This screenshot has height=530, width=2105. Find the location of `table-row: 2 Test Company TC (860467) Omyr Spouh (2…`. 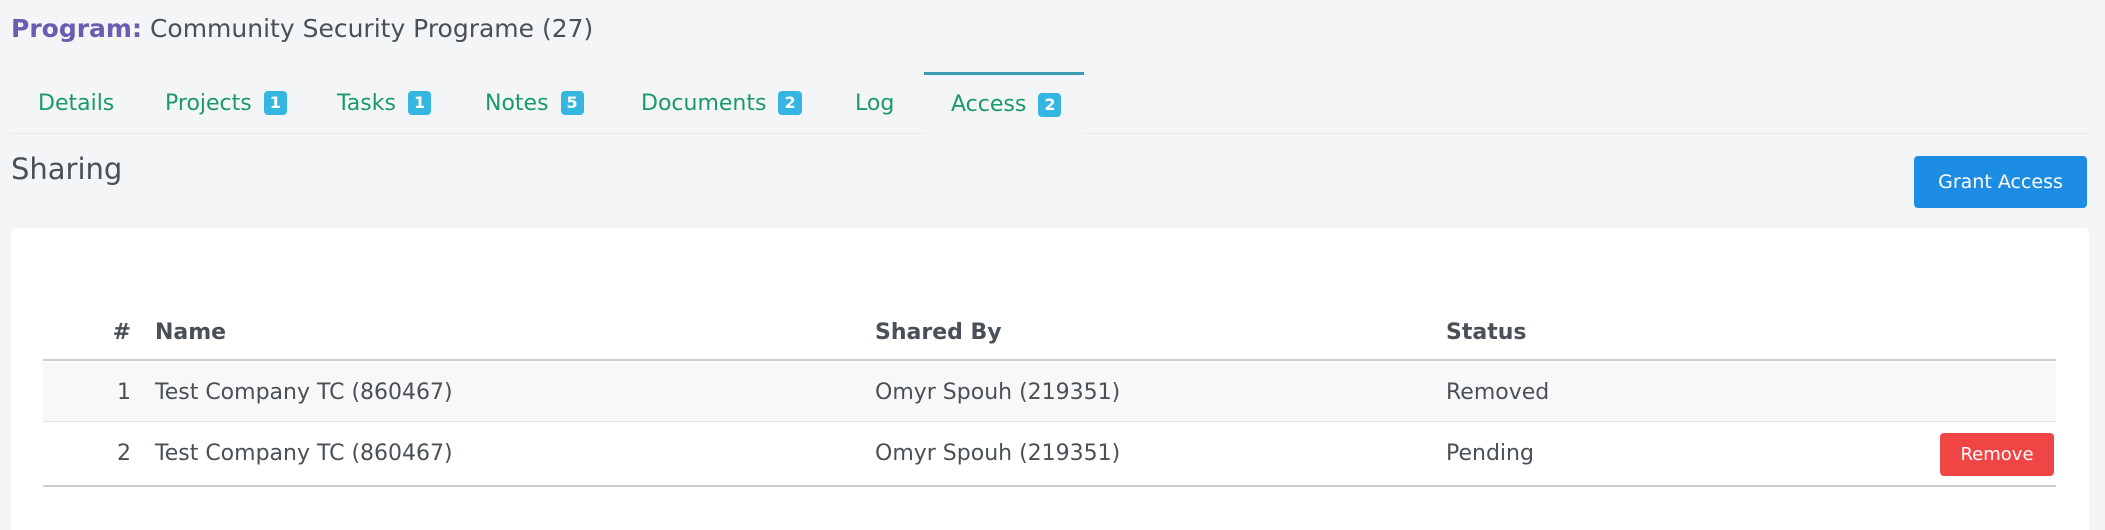

table-row: 2 Test Company TC (860467) Omyr Spouh (2… is located at coordinates (1049, 454).